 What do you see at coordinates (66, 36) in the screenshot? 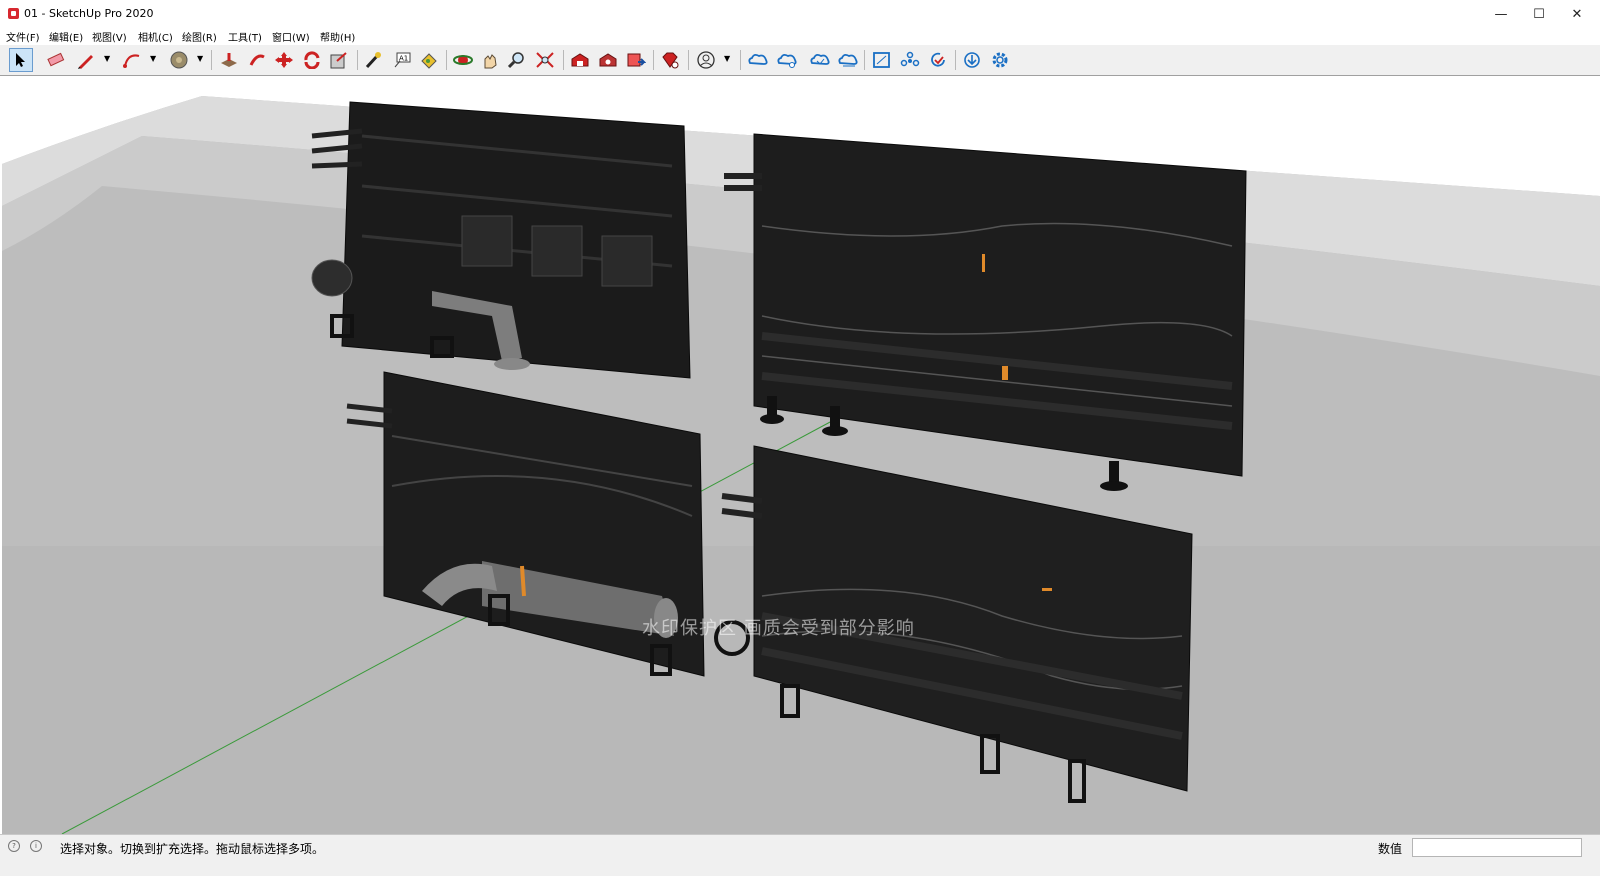
I see `menu-edit: 编辑(E)` at bounding box center [66, 36].